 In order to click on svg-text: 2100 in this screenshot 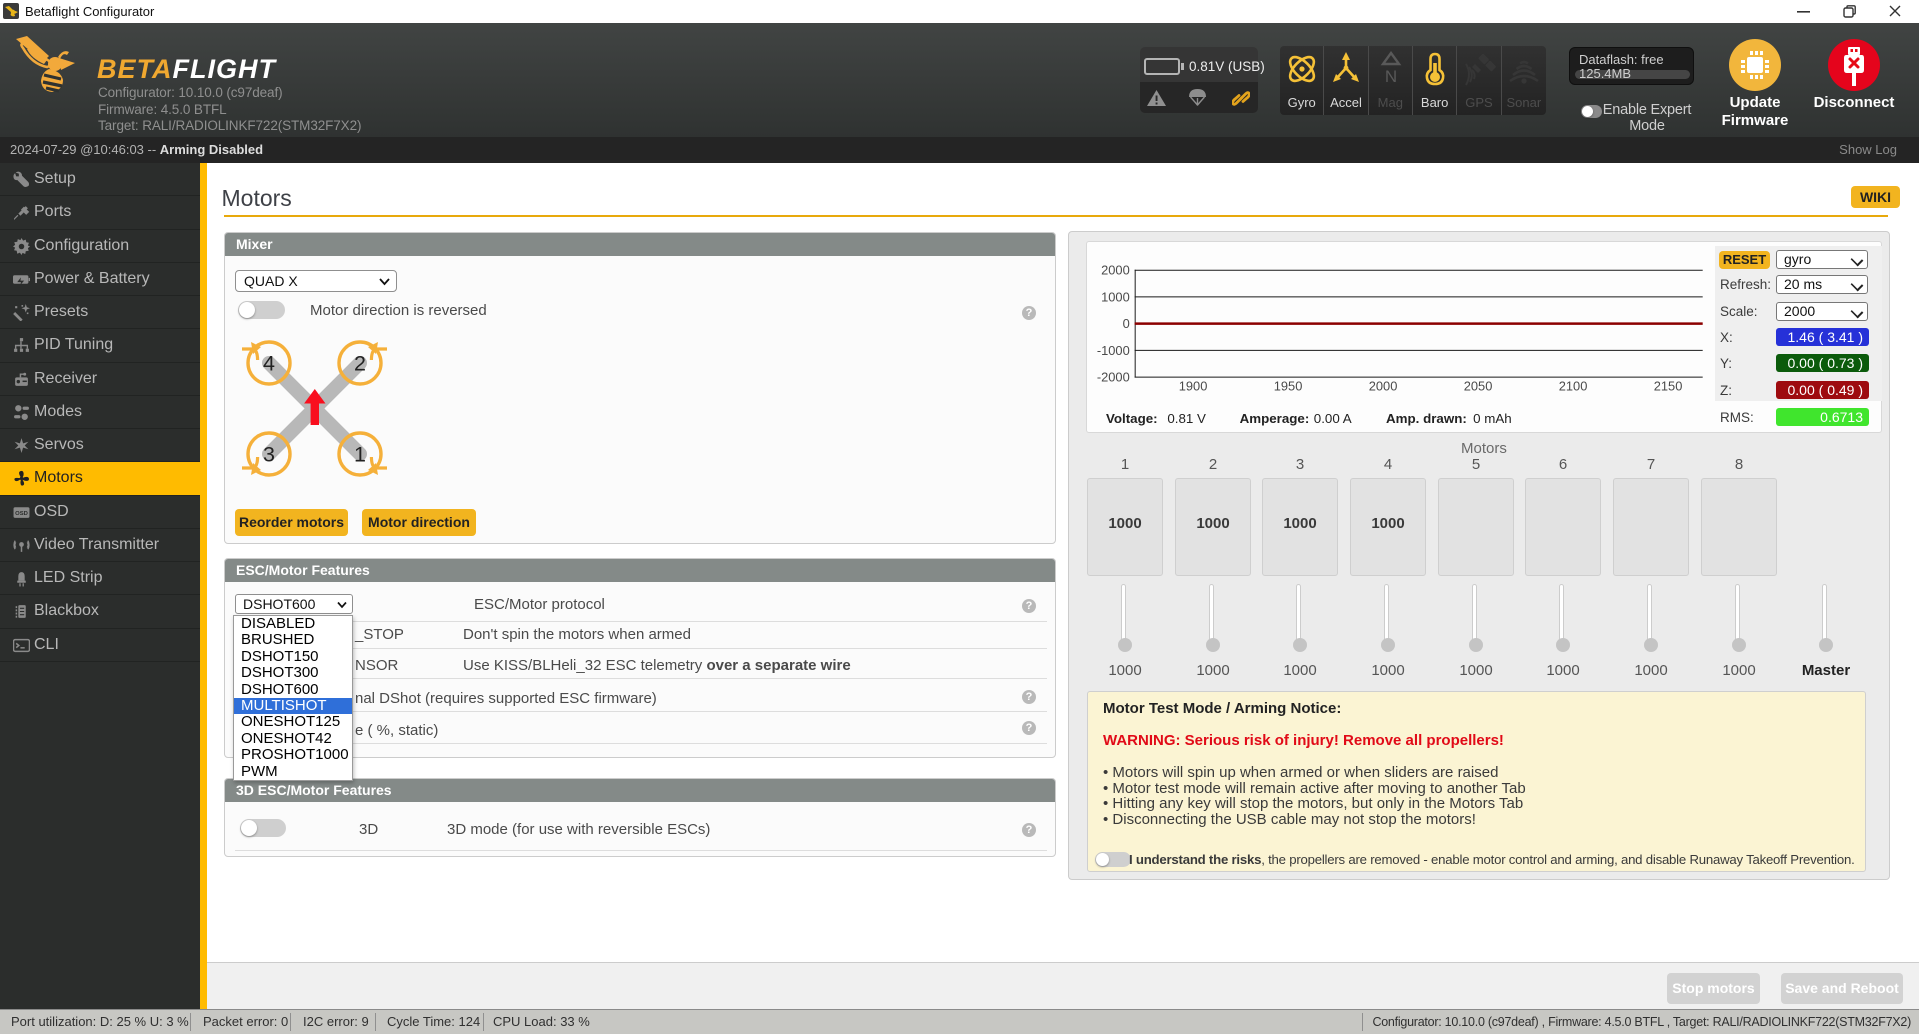, I will do `click(1573, 385)`.